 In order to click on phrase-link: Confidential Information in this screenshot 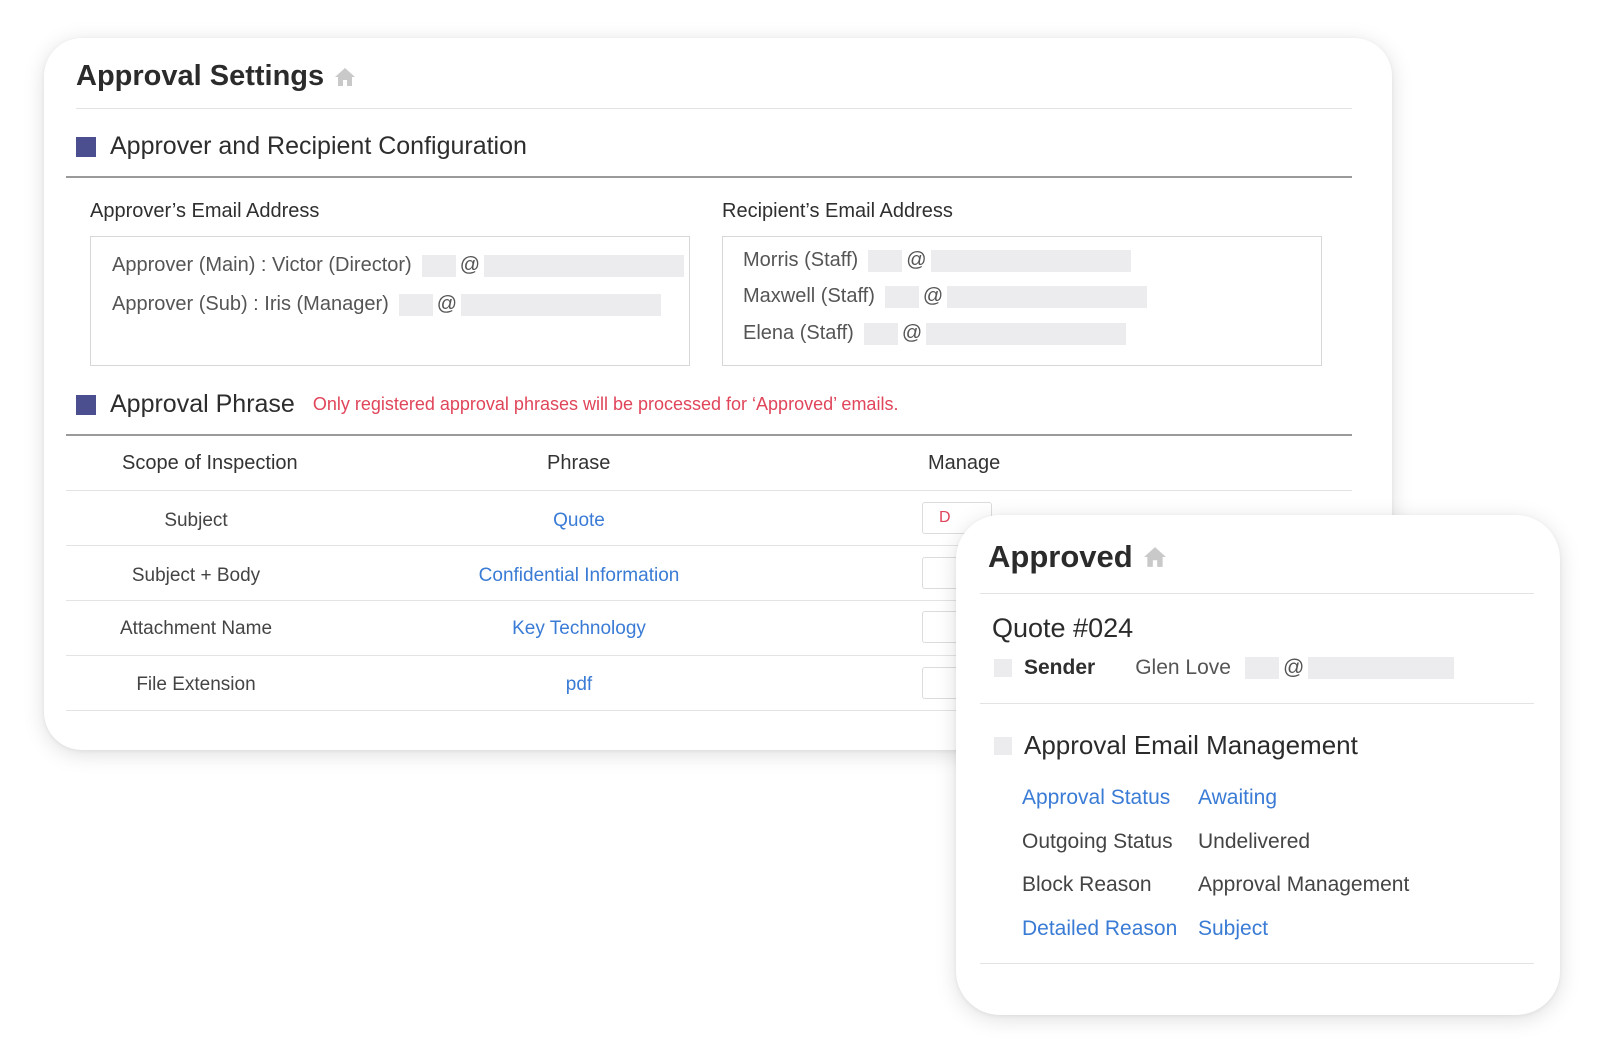, I will do `click(579, 576)`.